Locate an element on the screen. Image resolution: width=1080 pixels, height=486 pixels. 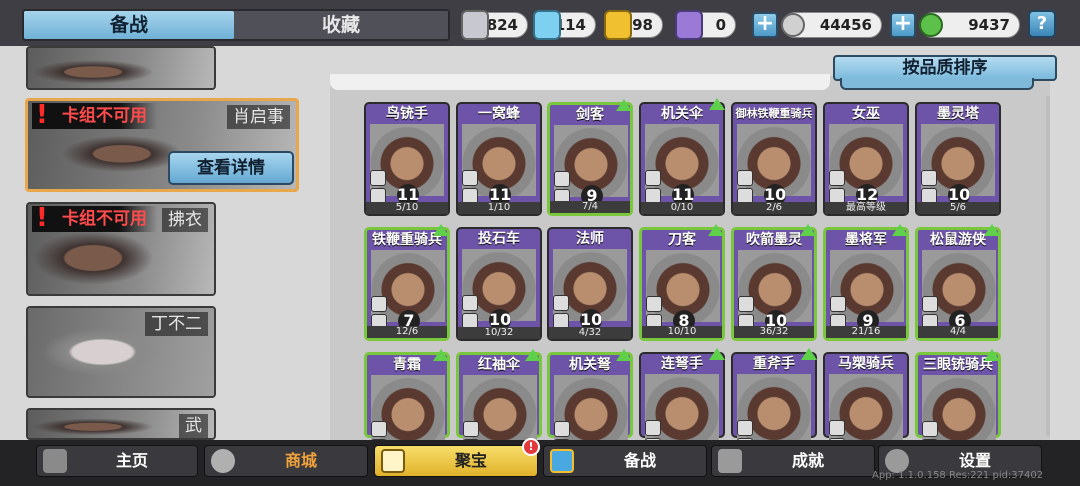
unit-progress: 5/10 is located at coordinates (407, 208).